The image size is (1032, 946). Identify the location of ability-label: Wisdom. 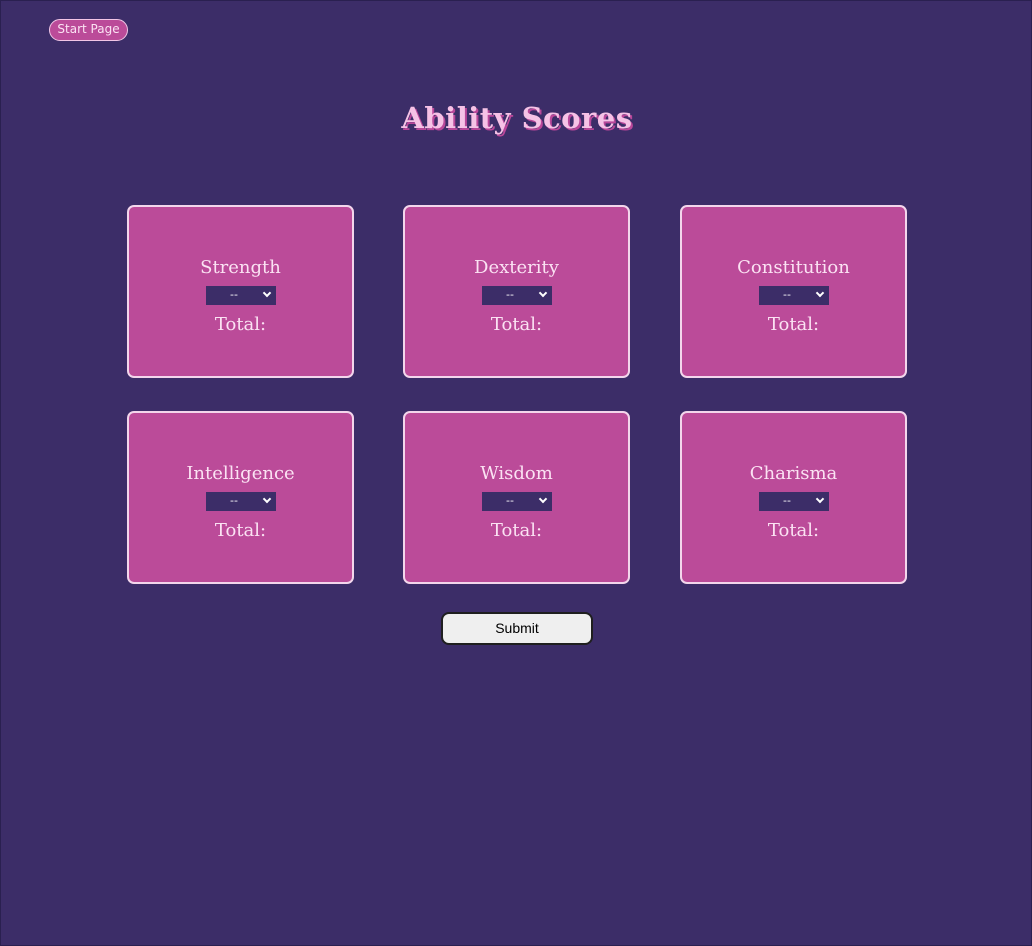
(516, 473).